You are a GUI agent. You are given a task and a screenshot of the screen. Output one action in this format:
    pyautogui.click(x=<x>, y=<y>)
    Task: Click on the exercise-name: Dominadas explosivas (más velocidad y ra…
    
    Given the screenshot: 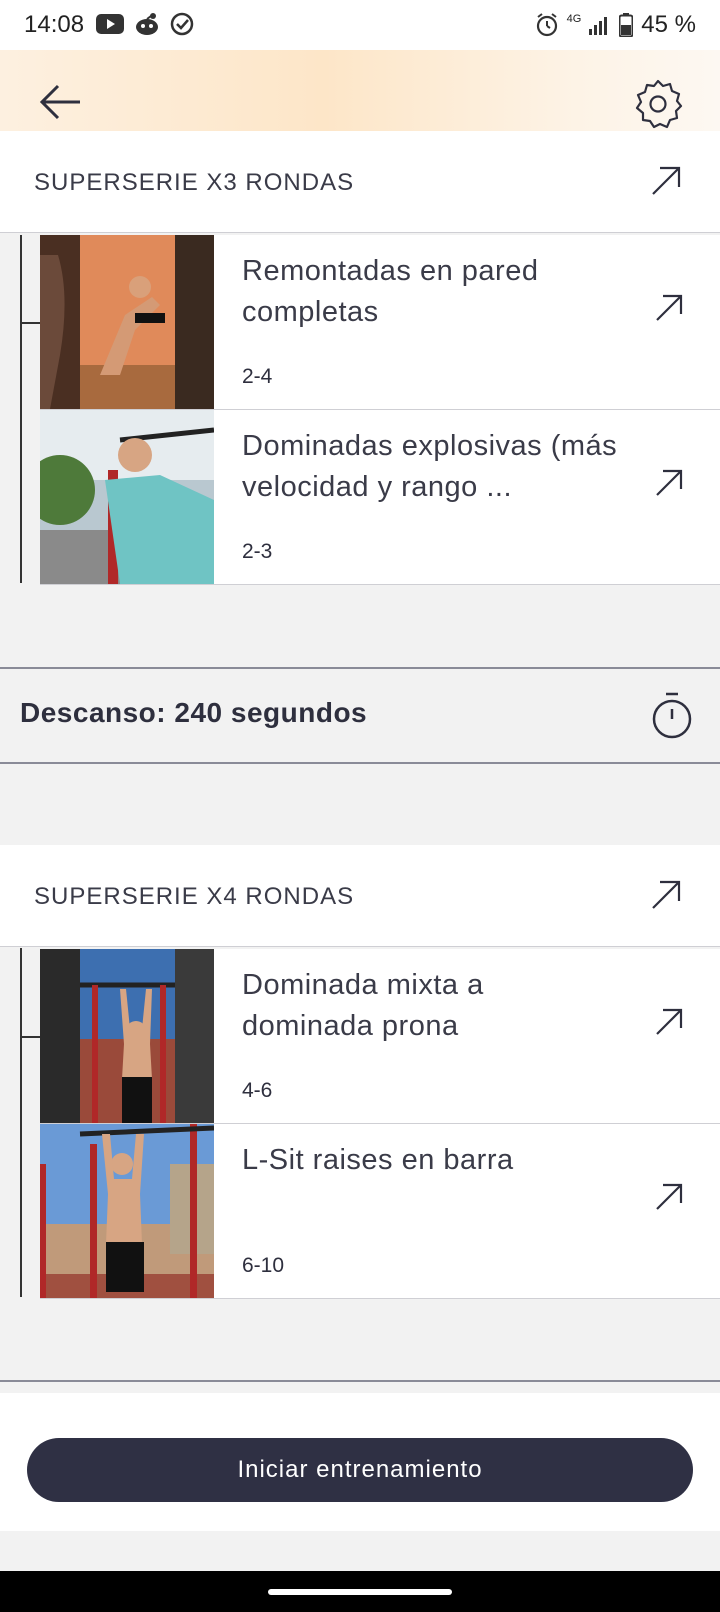 What is the action you would take?
    pyautogui.click(x=430, y=466)
    